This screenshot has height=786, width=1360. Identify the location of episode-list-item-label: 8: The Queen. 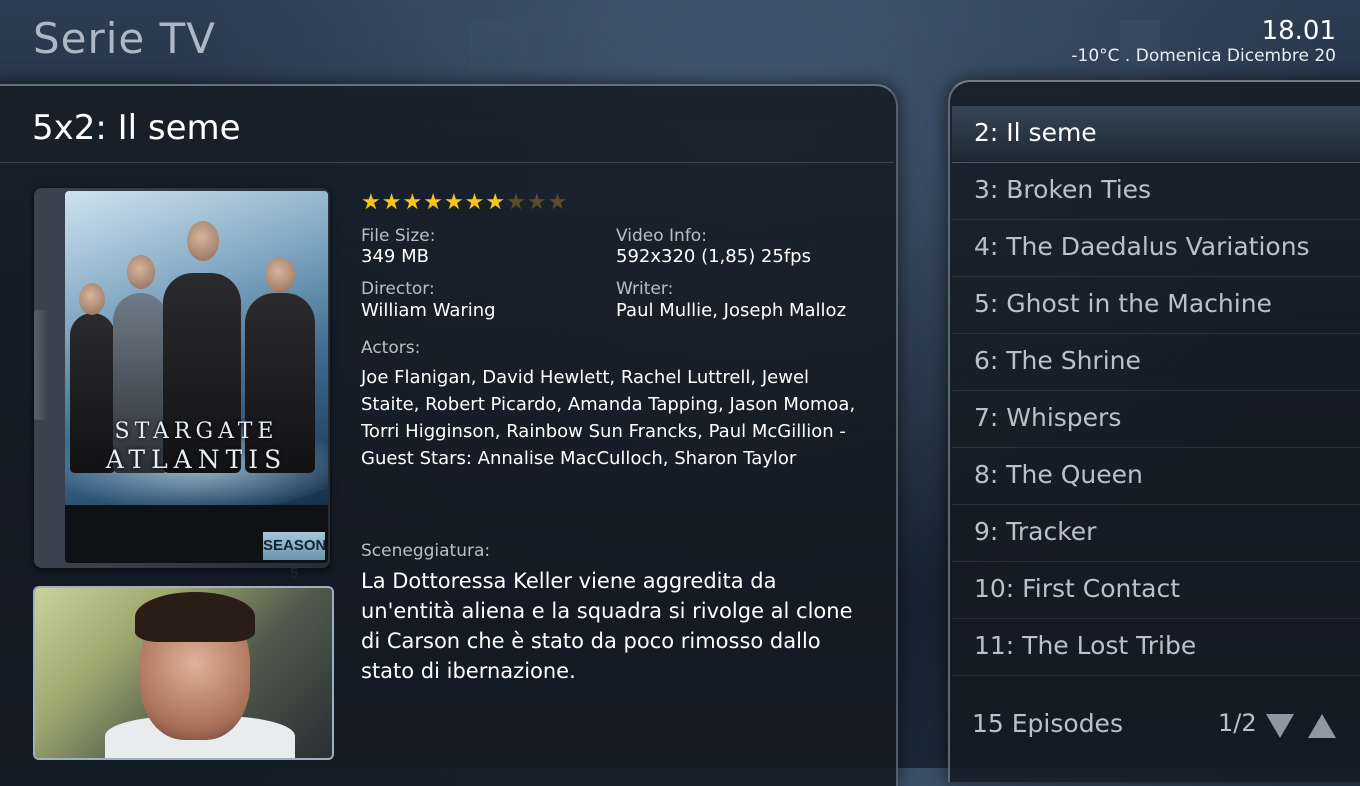
(1058, 474).